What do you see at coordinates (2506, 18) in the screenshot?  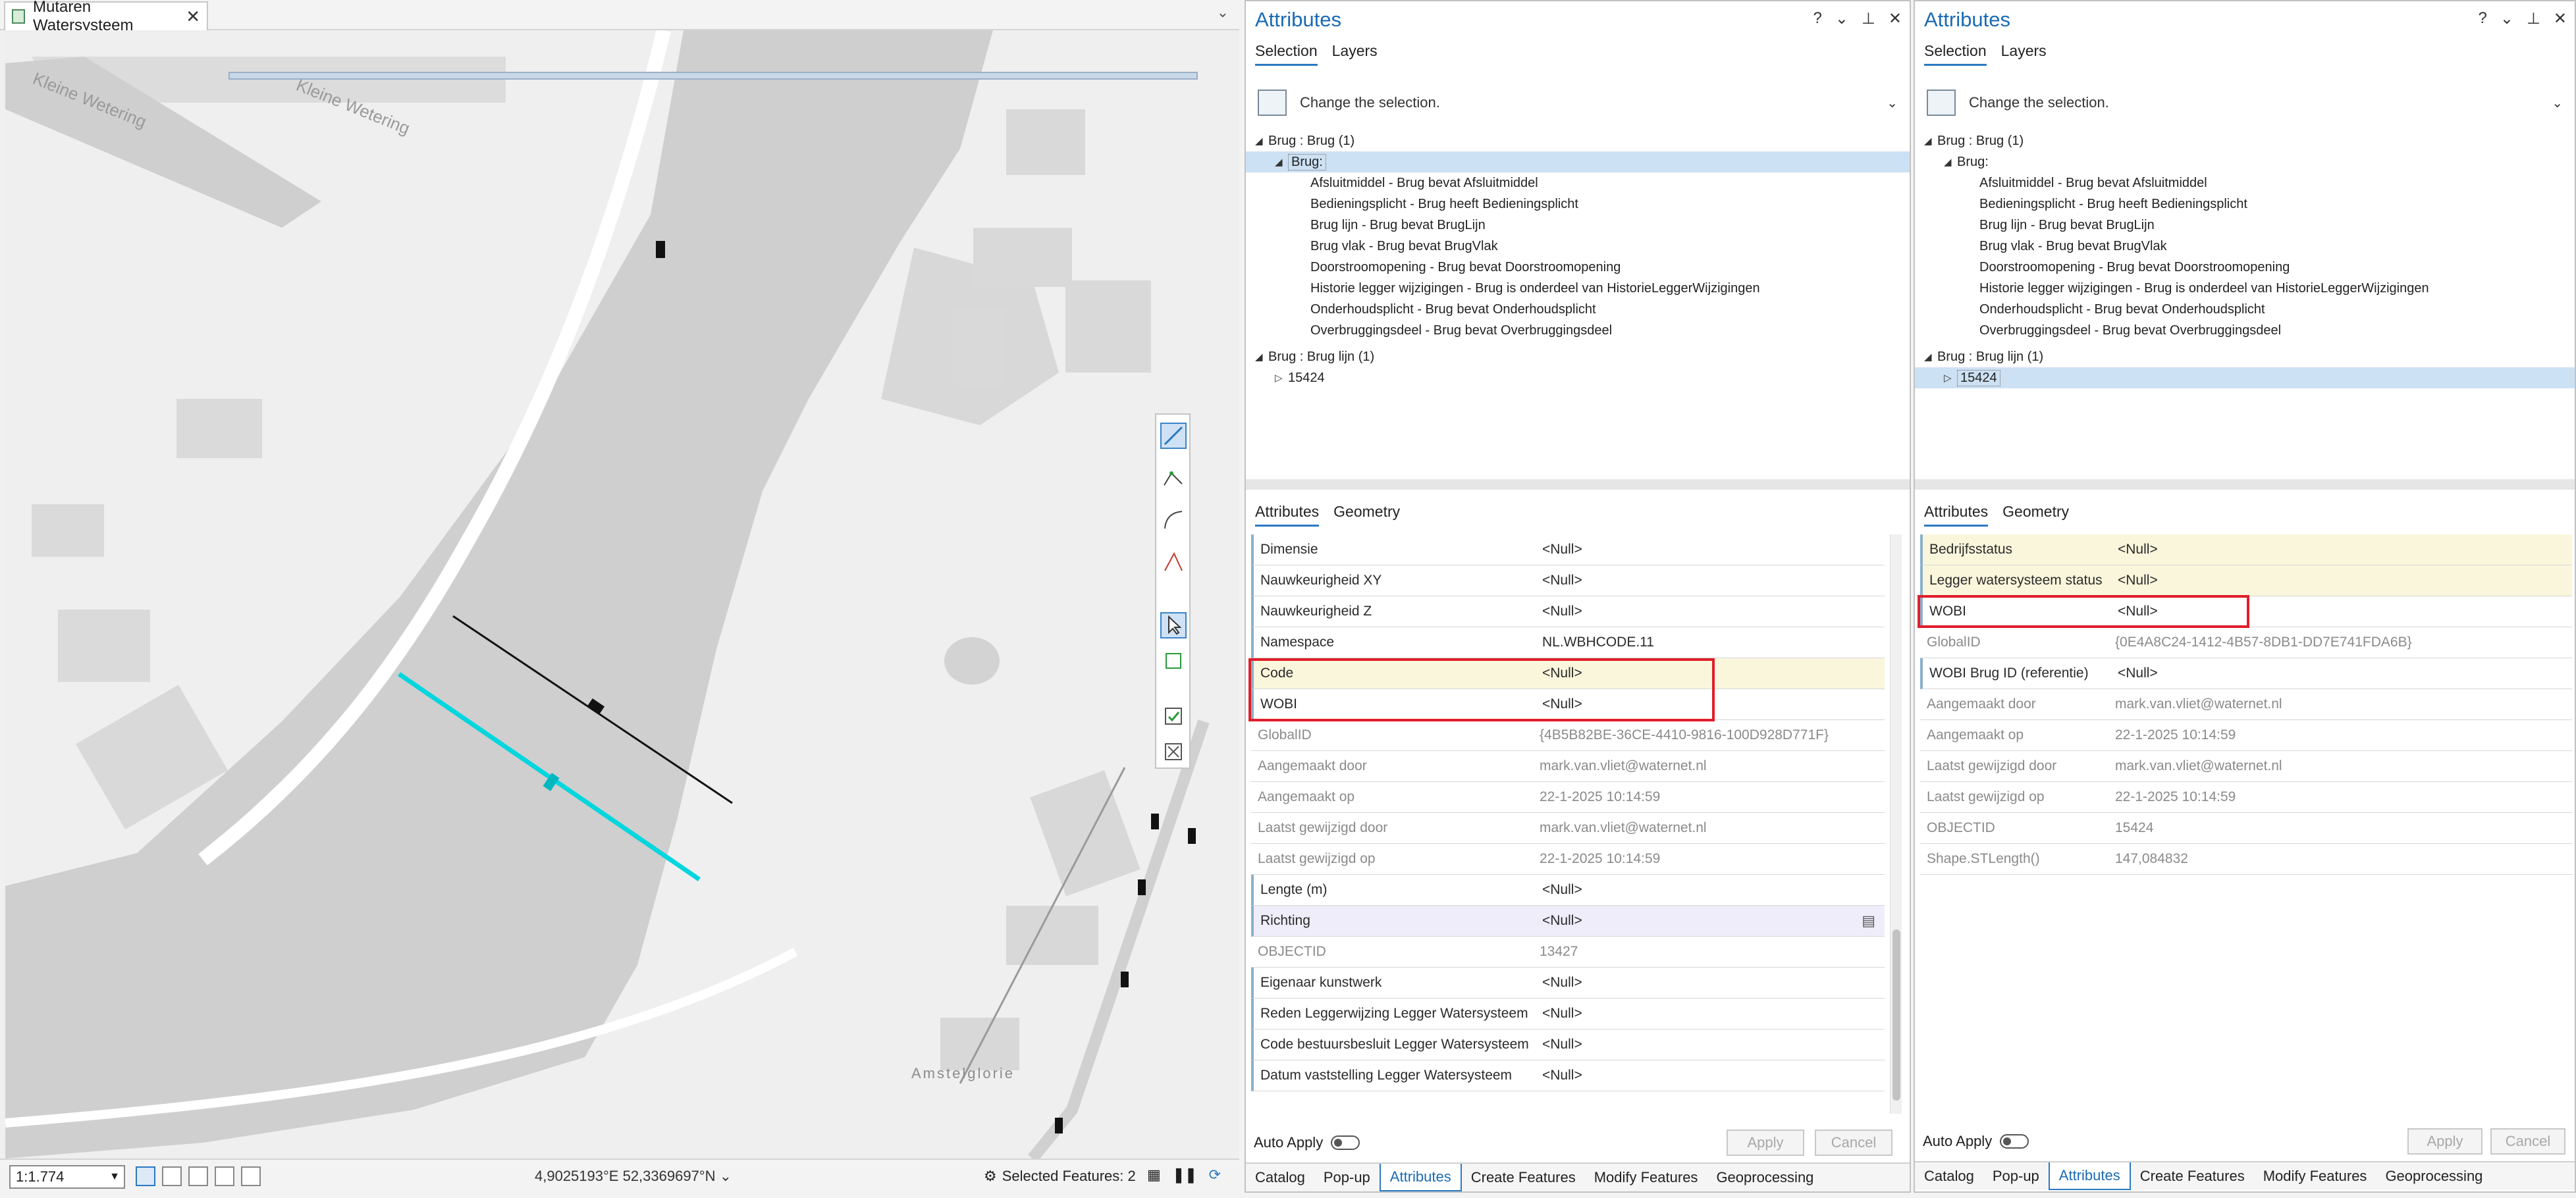 I see `chevron-down-icon: ⌄` at bounding box center [2506, 18].